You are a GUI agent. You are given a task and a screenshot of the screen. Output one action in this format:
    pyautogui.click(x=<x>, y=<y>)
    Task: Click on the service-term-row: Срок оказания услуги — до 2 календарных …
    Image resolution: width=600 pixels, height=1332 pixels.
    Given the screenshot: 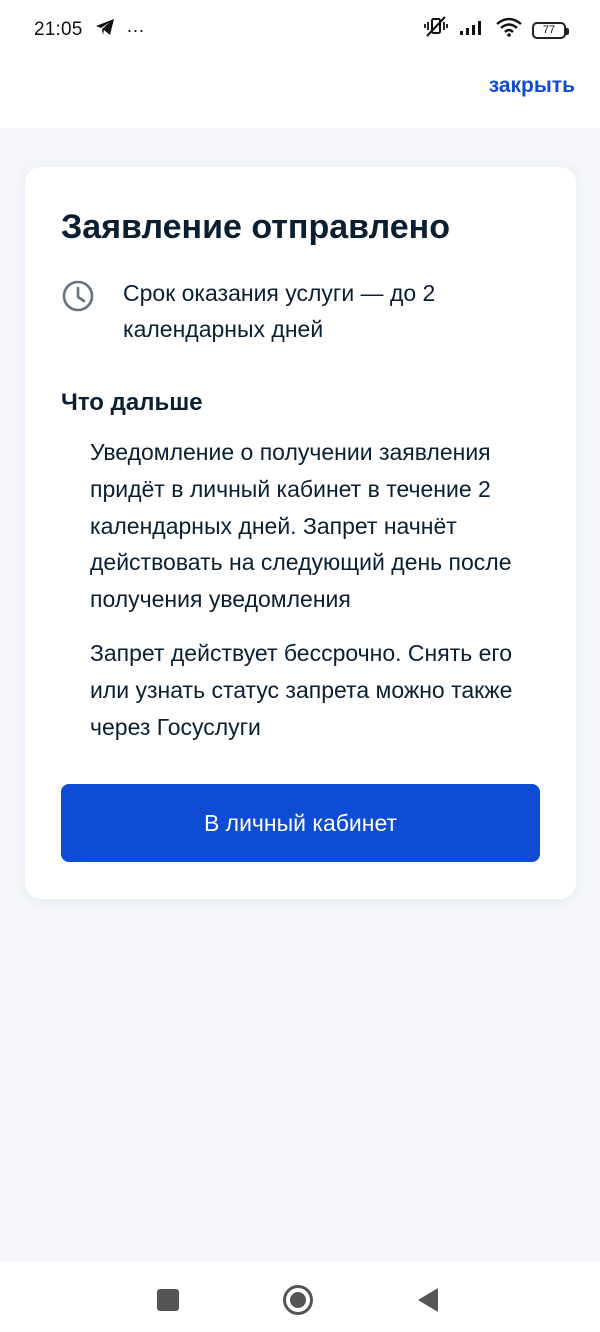 What is the action you would take?
    pyautogui.click(x=267, y=311)
    